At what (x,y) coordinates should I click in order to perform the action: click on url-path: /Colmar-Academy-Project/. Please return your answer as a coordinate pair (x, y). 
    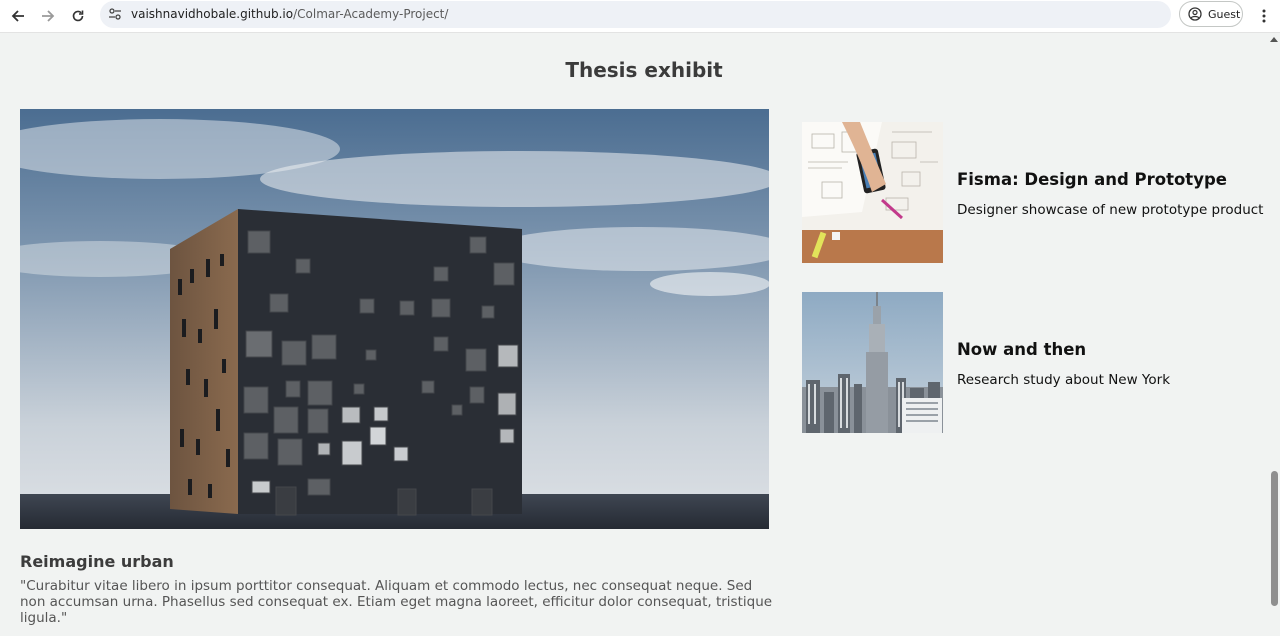
    Looking at the image, I should click on (371, 14).